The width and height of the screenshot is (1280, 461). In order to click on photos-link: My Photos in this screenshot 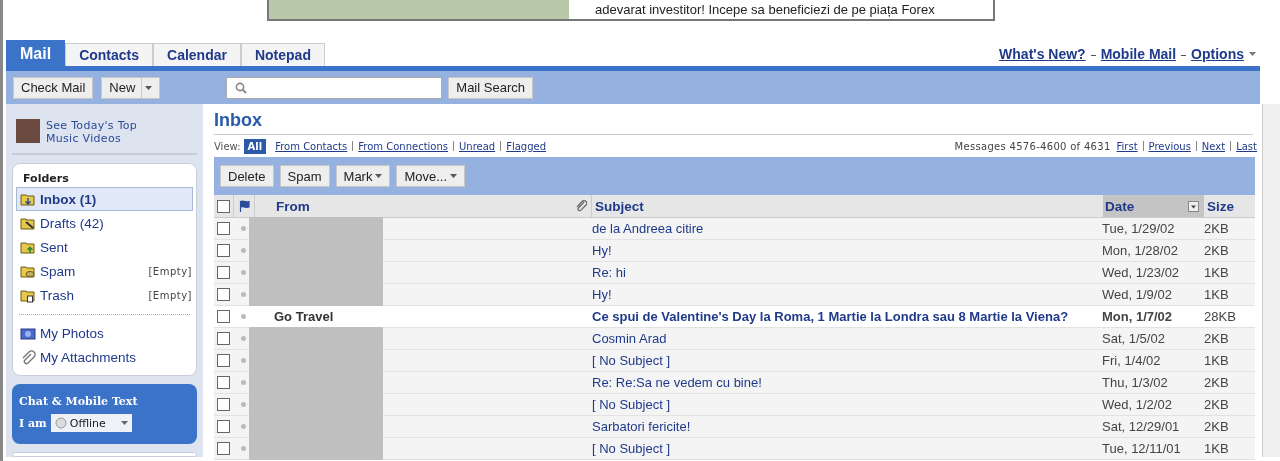, I will do `click(104, 333)`.